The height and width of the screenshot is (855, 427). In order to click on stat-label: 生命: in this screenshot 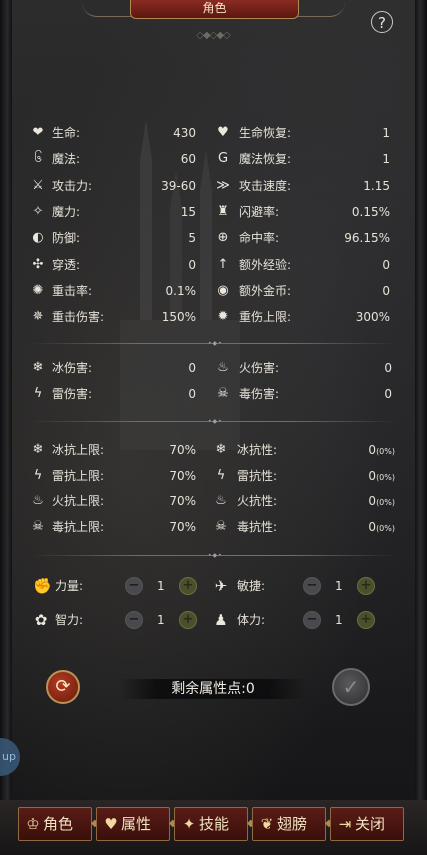, I will do `click(66, 133)`.